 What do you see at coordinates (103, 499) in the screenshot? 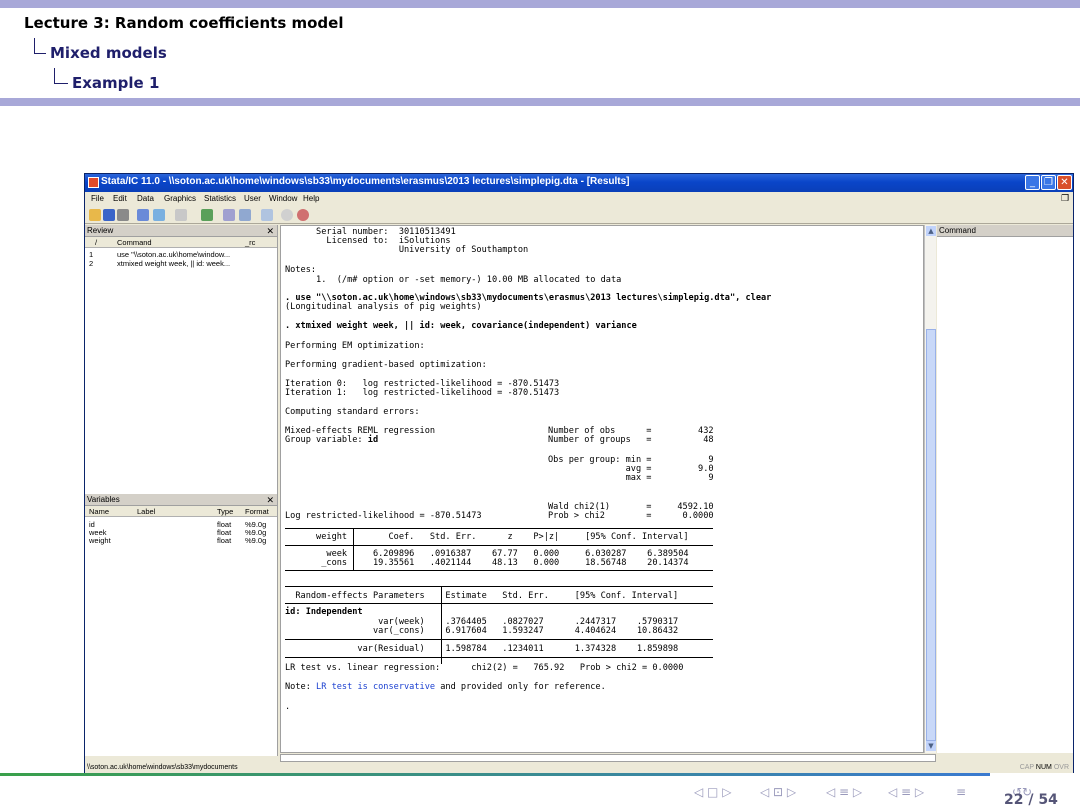
I see `variables-title-label: Variables` at bounding box center [103, 499].